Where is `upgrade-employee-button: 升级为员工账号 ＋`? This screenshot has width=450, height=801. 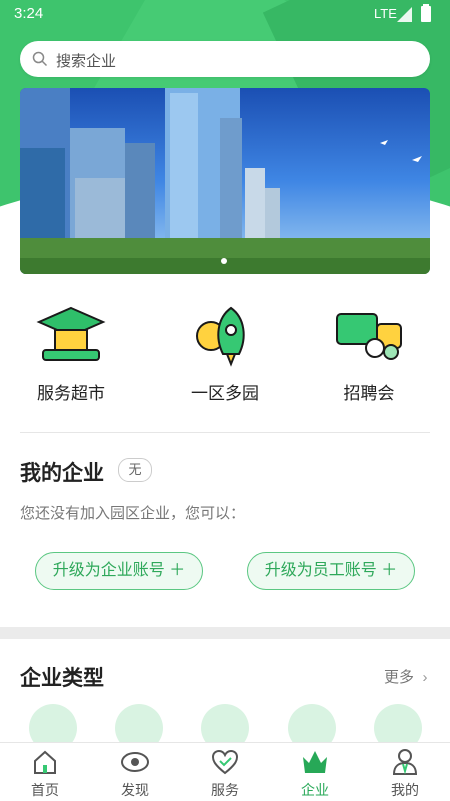 upgrade-employee-button: 升级为员工账号 ＋ is located at coordinates (331, 571).